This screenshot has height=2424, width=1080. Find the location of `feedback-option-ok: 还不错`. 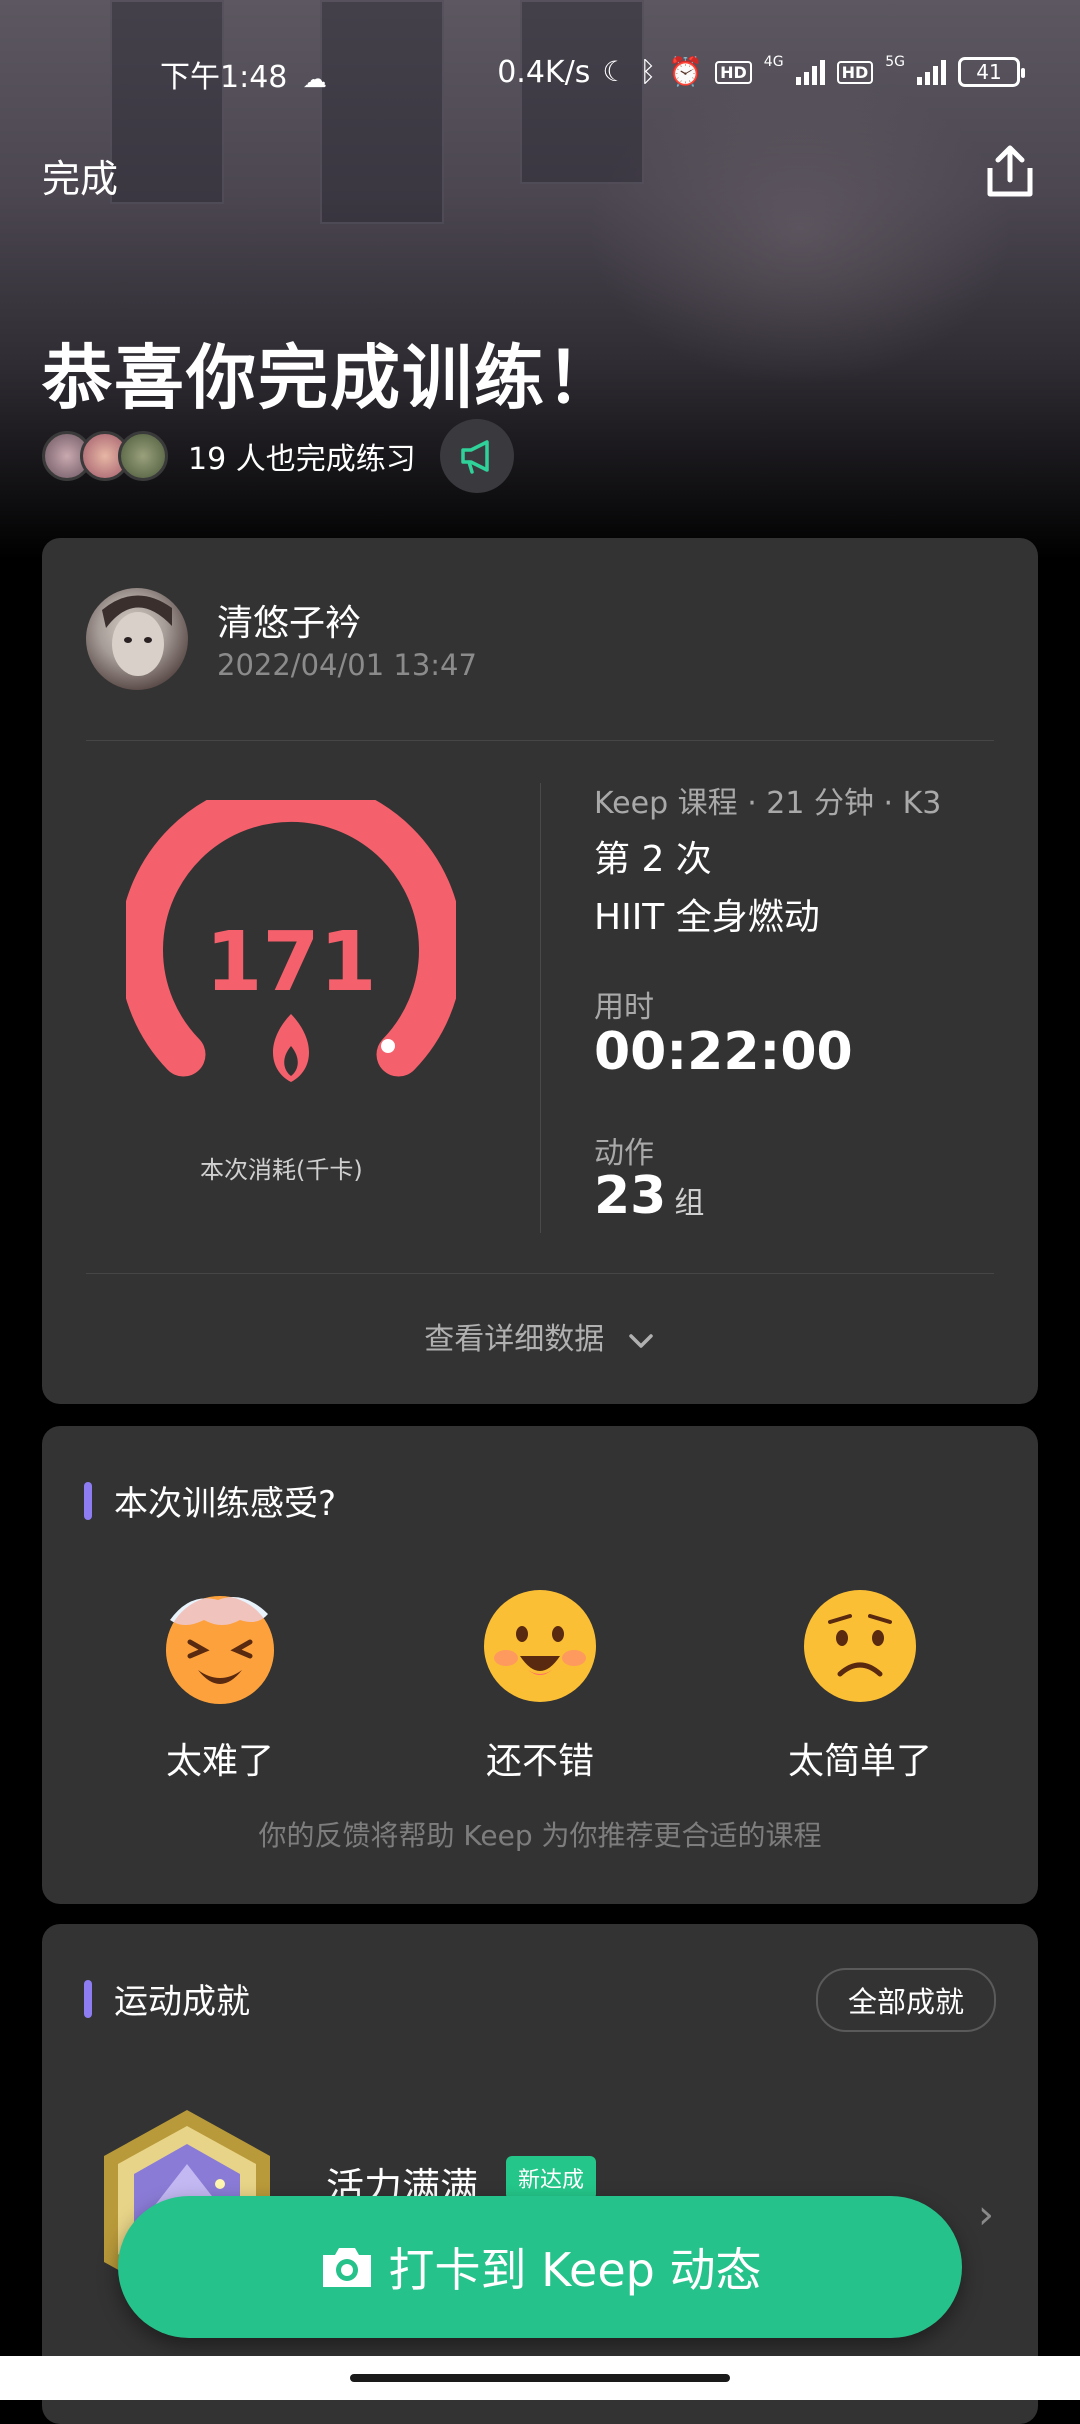

feedback-option-ok: 还不错 is located at coordinates (540, 1685).